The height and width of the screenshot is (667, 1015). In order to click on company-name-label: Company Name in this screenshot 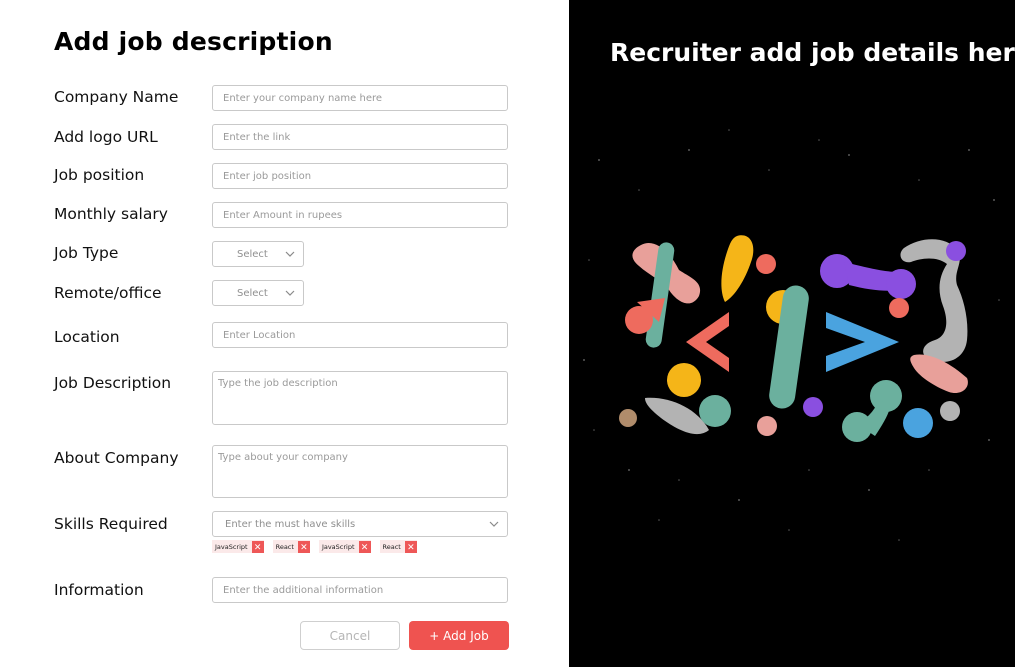, I will do `click(116, 97)`.